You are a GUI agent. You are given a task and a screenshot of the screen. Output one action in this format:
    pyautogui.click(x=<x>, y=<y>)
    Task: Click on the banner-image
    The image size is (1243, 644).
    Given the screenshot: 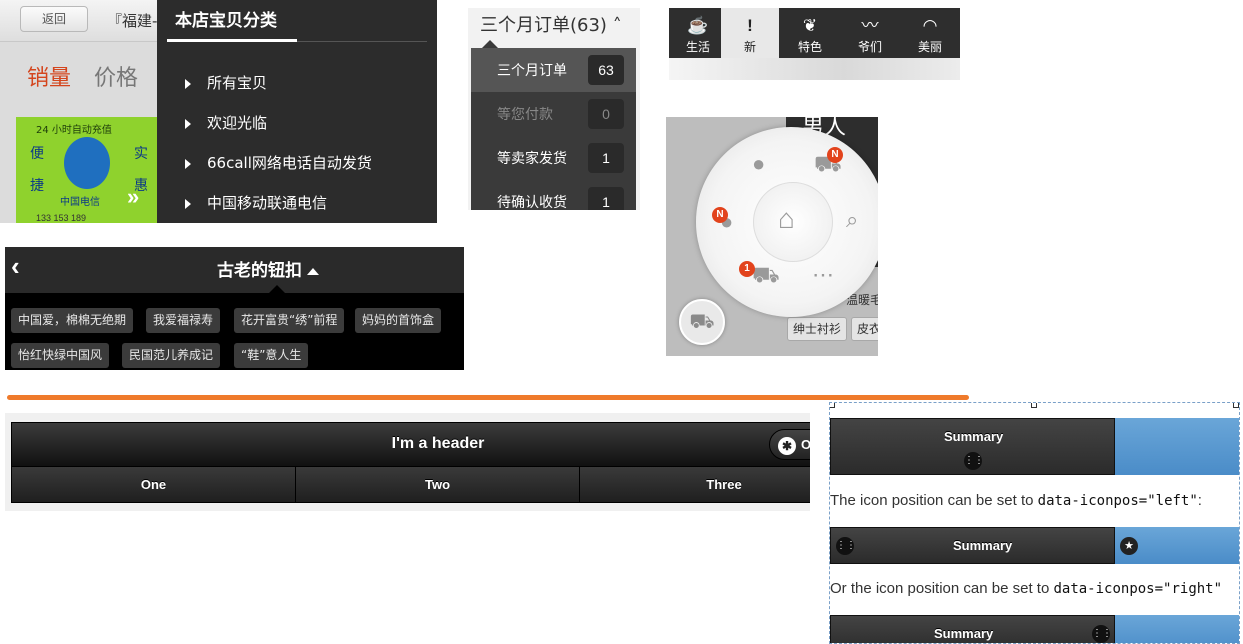 What is the action you would take?
    pyautogui.click(x=814, y=69)
    